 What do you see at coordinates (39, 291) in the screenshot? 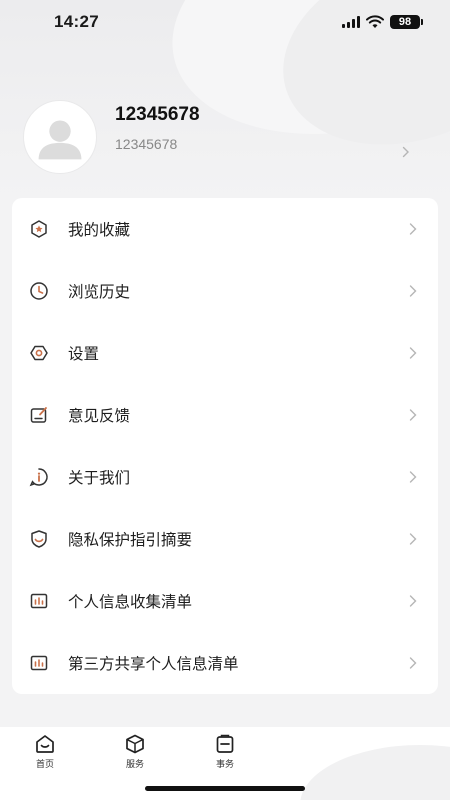
I see `clock-icon` at bounding box center [39, 291].